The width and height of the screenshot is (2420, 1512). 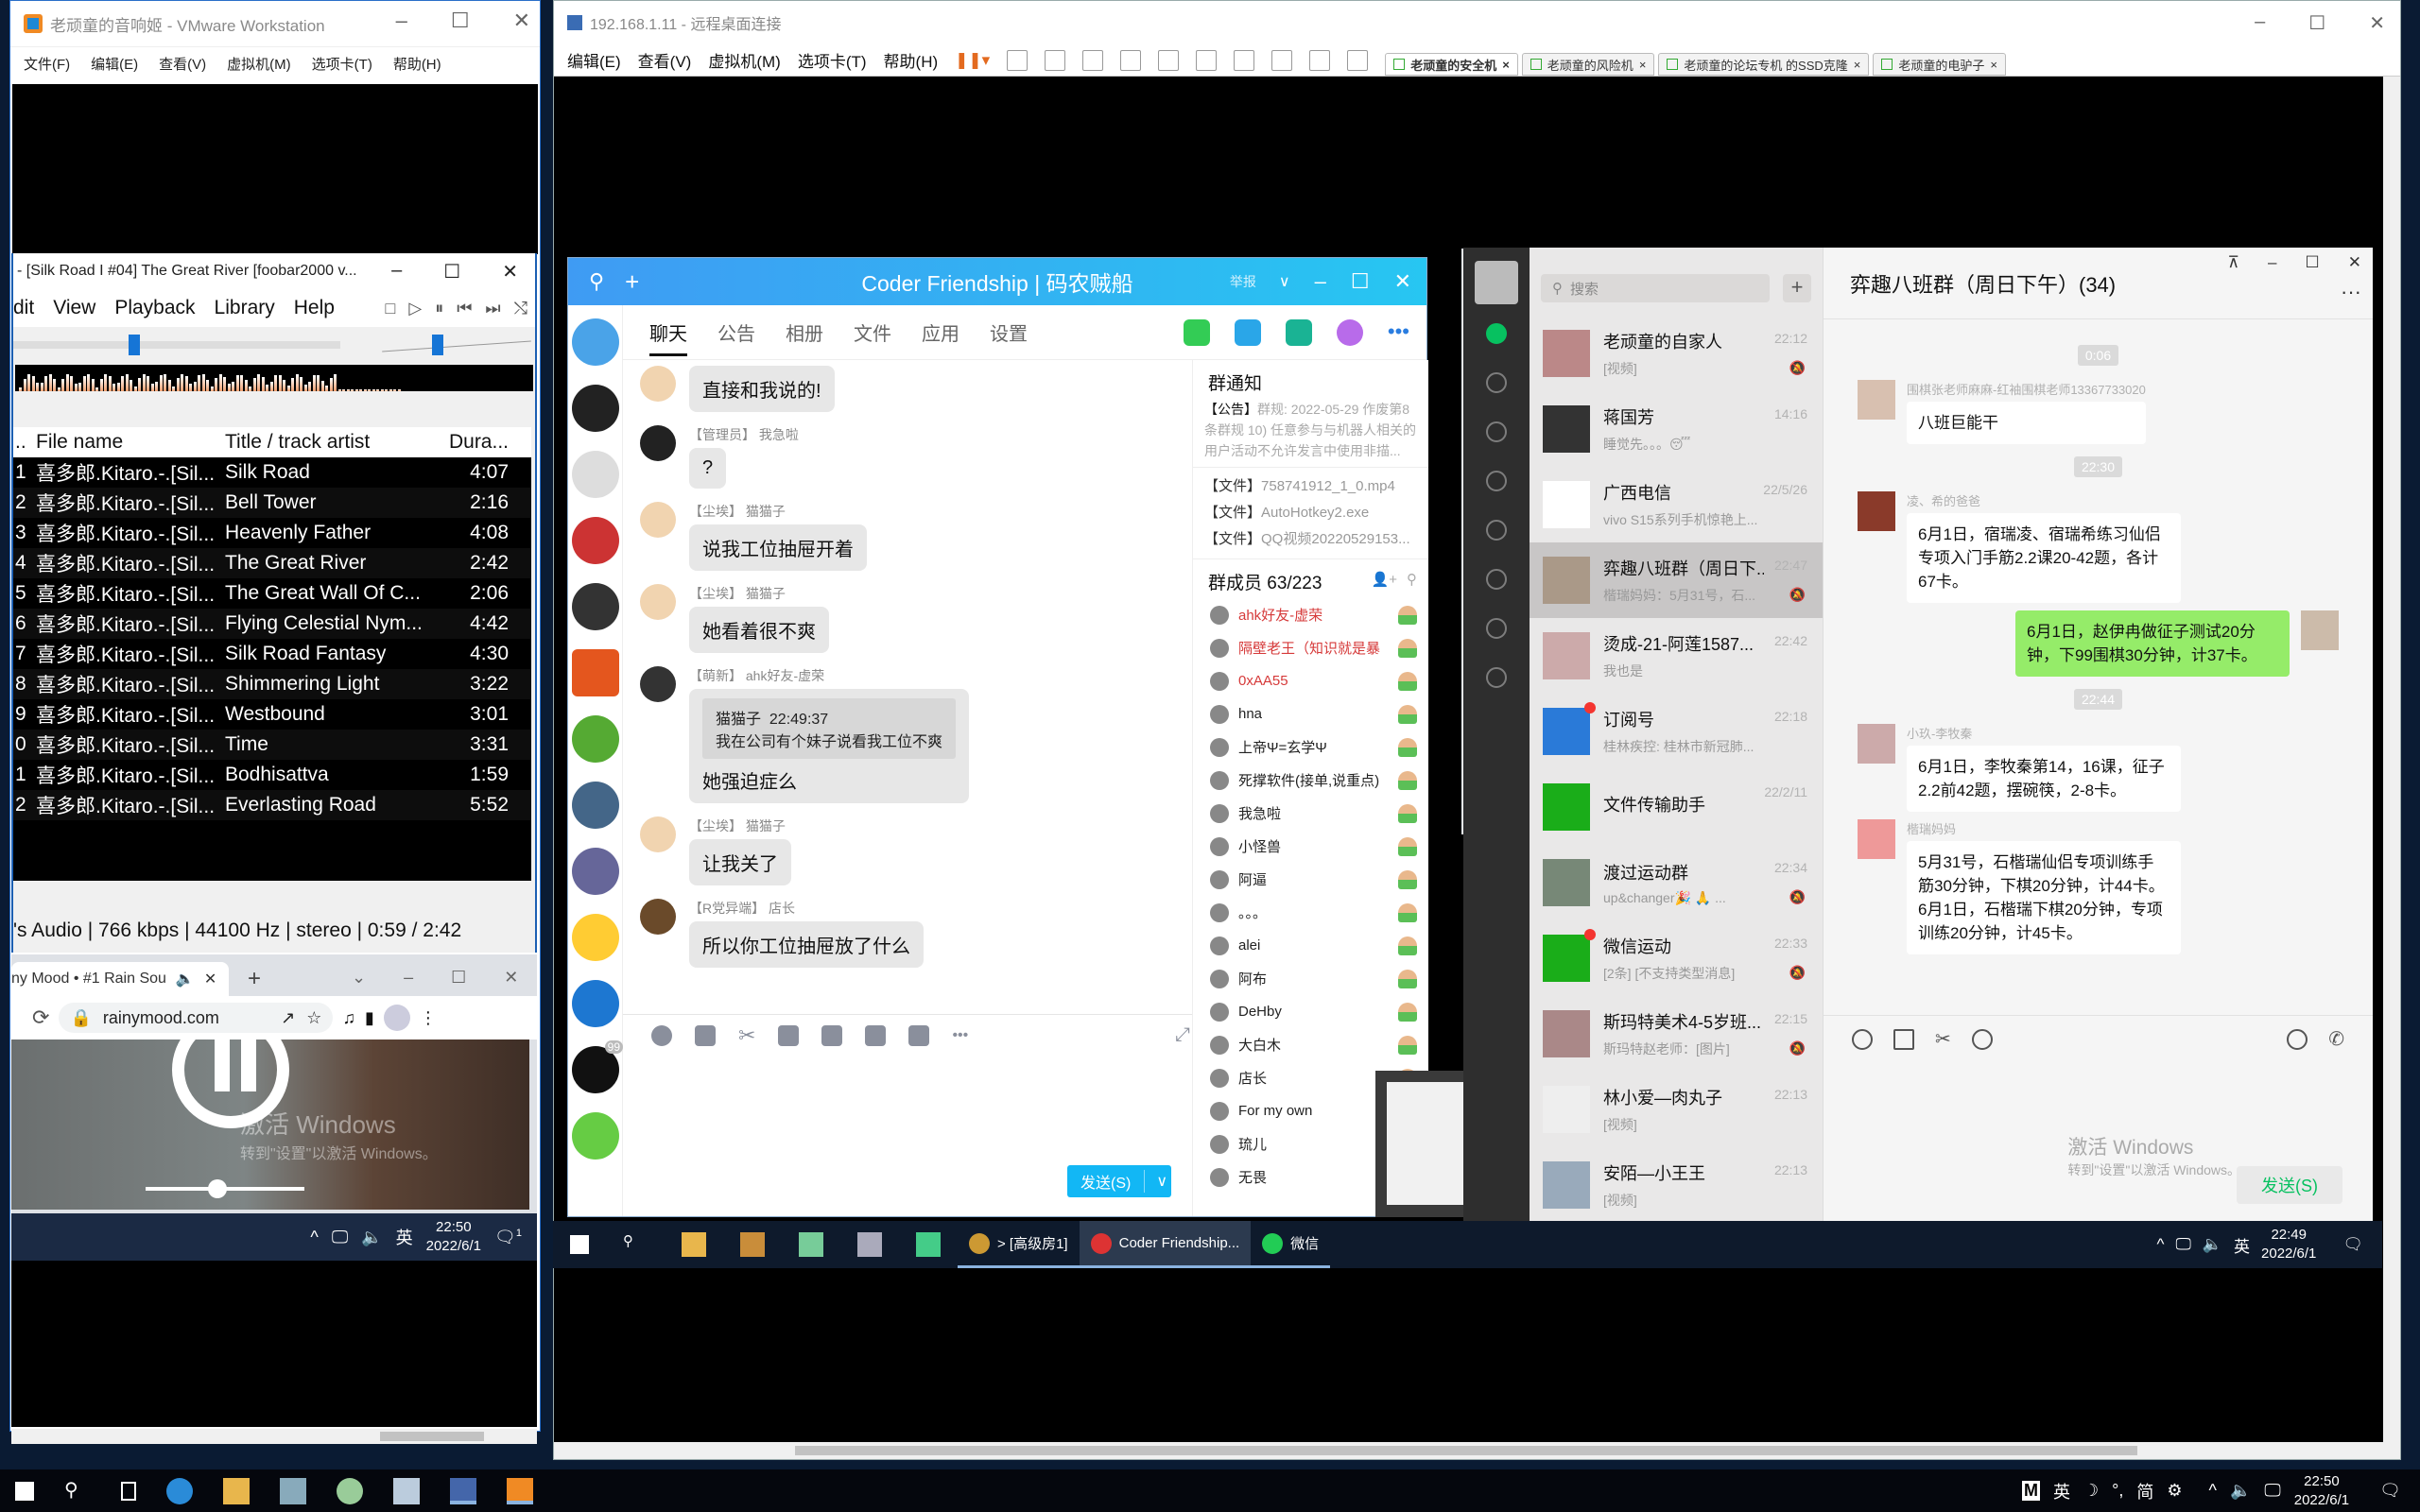 What do you see at coordinates (1284, 281) in the screenshot?
I see `chevron-down-icon: ∨` at bounding box center [1284, 281].